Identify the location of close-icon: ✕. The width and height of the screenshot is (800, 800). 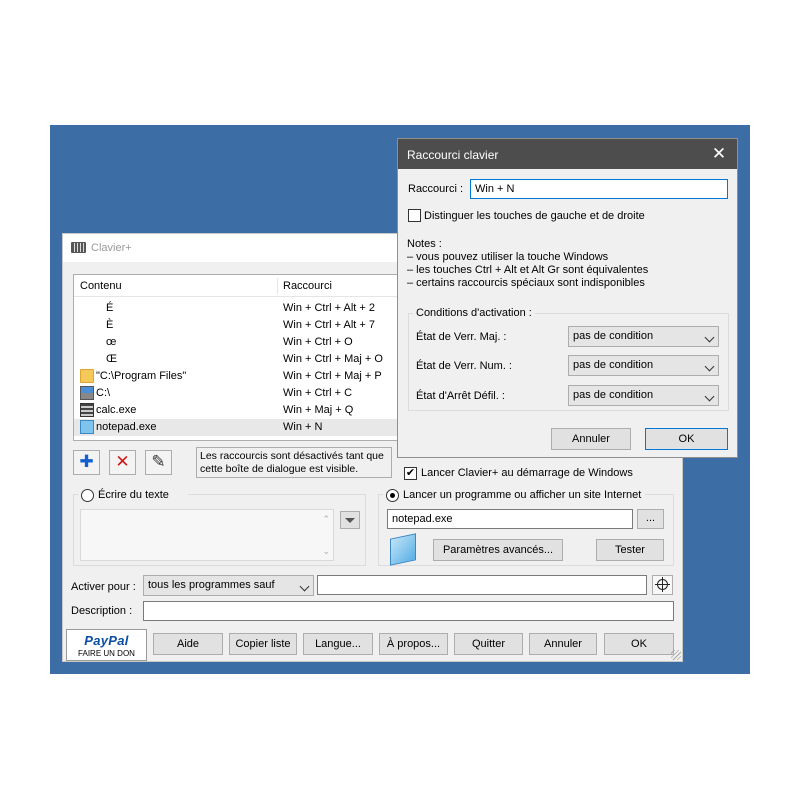
(719, 154).